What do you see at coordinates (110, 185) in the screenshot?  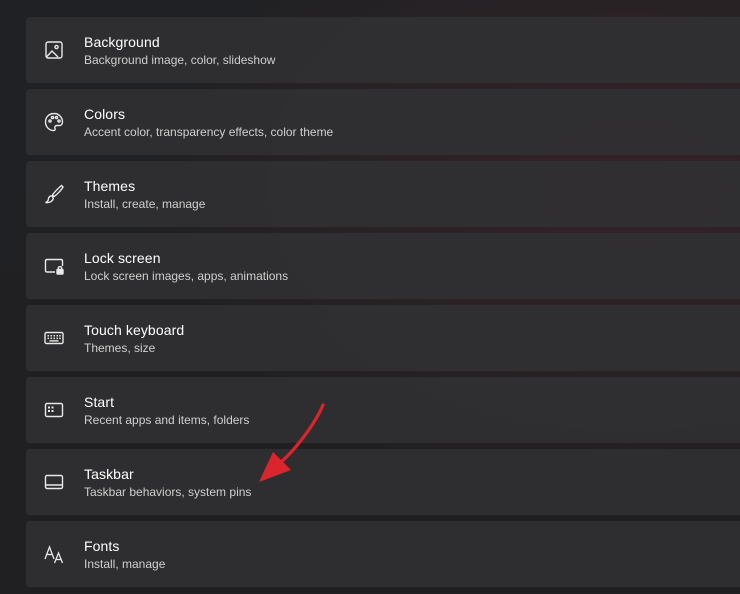 I see `setting-title: Themes` at bounding box center [110, 185].